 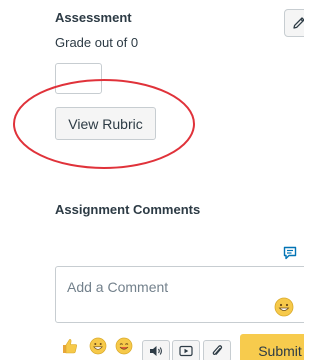 What do you see at coordinates (124, 346) in the screenshot?
I see `smiling-face-icon` at bounding box center [124, 346].